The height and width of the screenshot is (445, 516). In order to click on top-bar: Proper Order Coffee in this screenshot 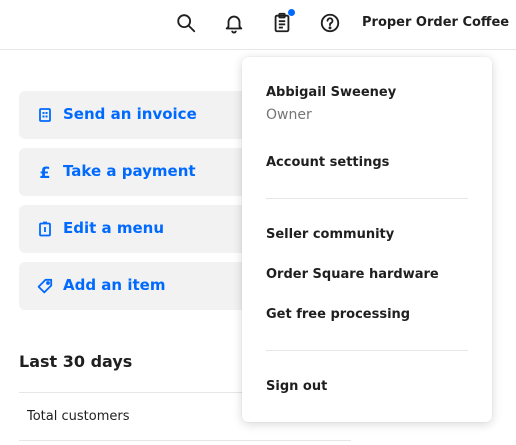, I will do `click(258, 25)`.